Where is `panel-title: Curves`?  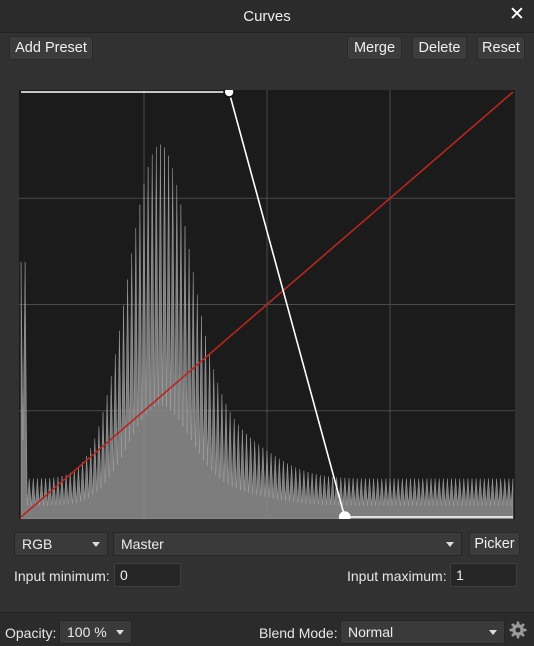 panel-title: Curves is located at coordinates (267, 16).